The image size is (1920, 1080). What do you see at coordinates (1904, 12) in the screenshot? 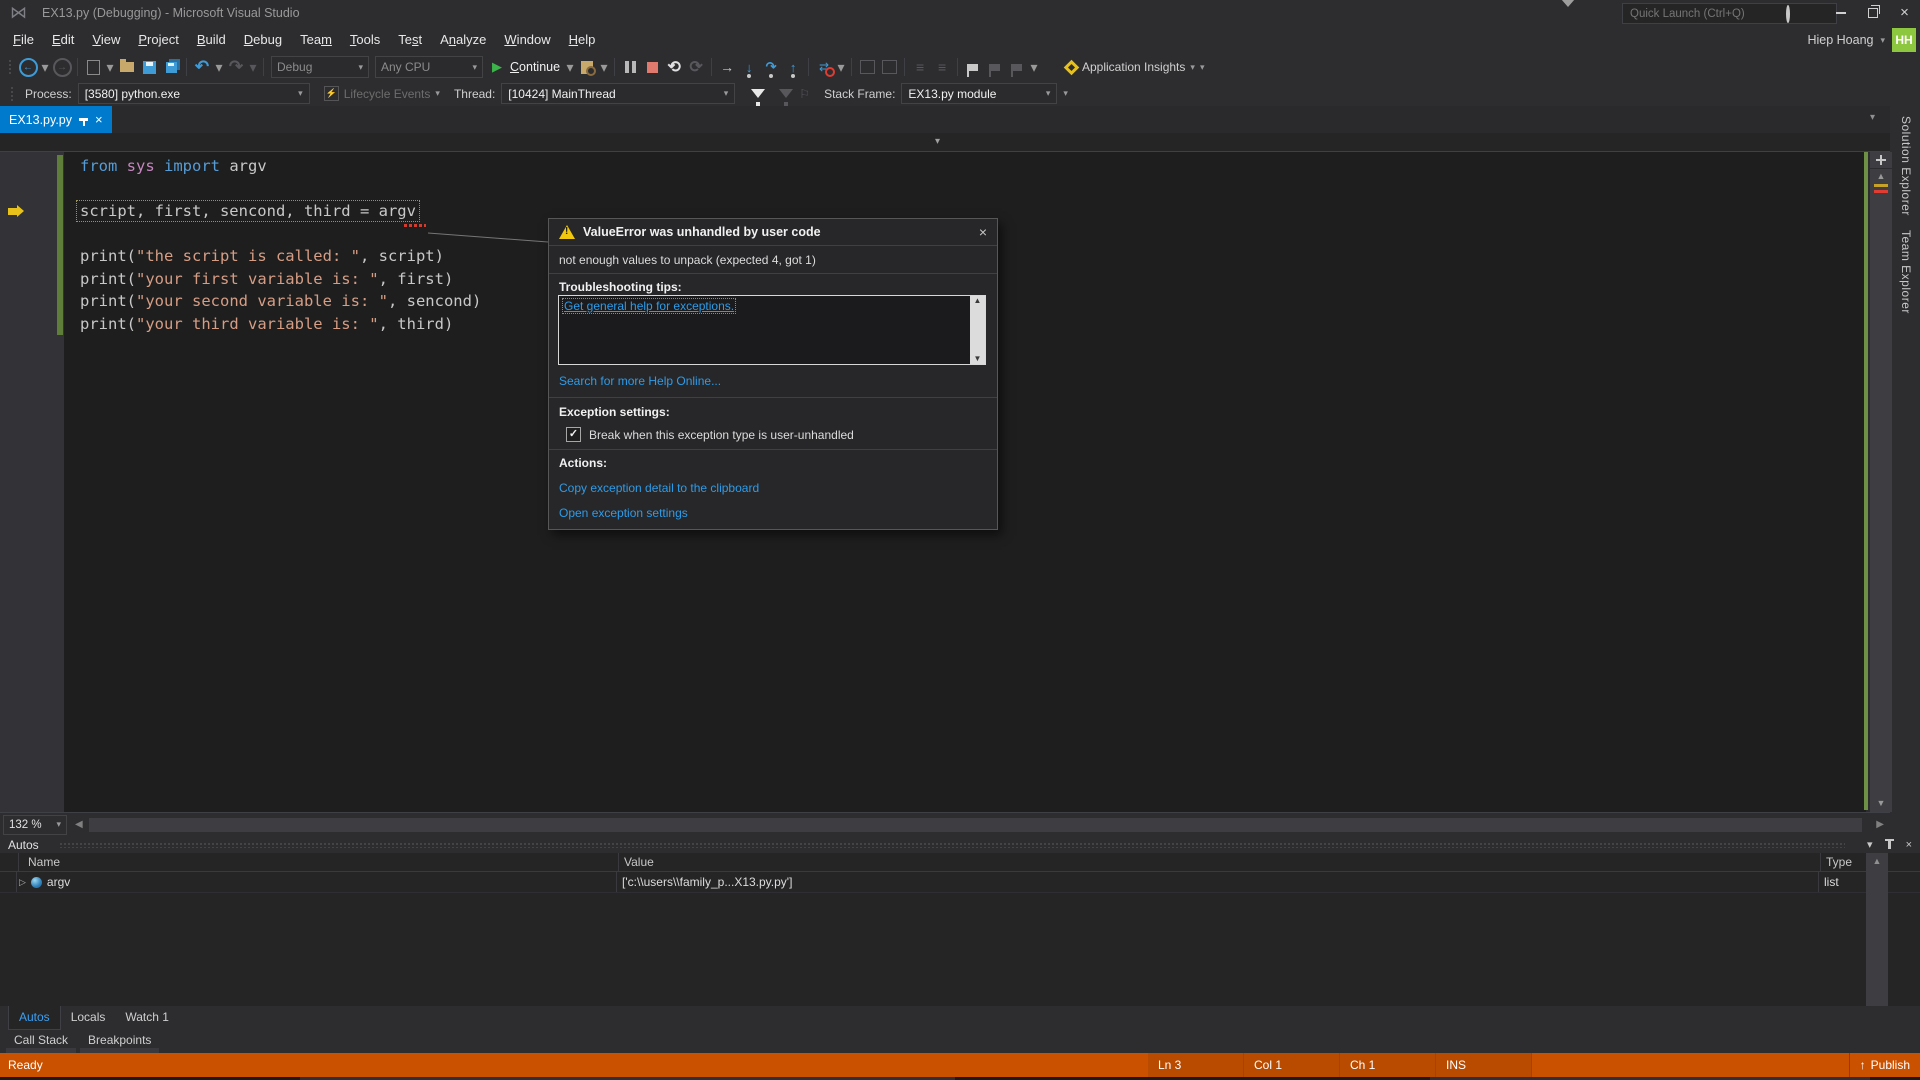
I see `close-button: ×` at bounding box center [1904, 12].